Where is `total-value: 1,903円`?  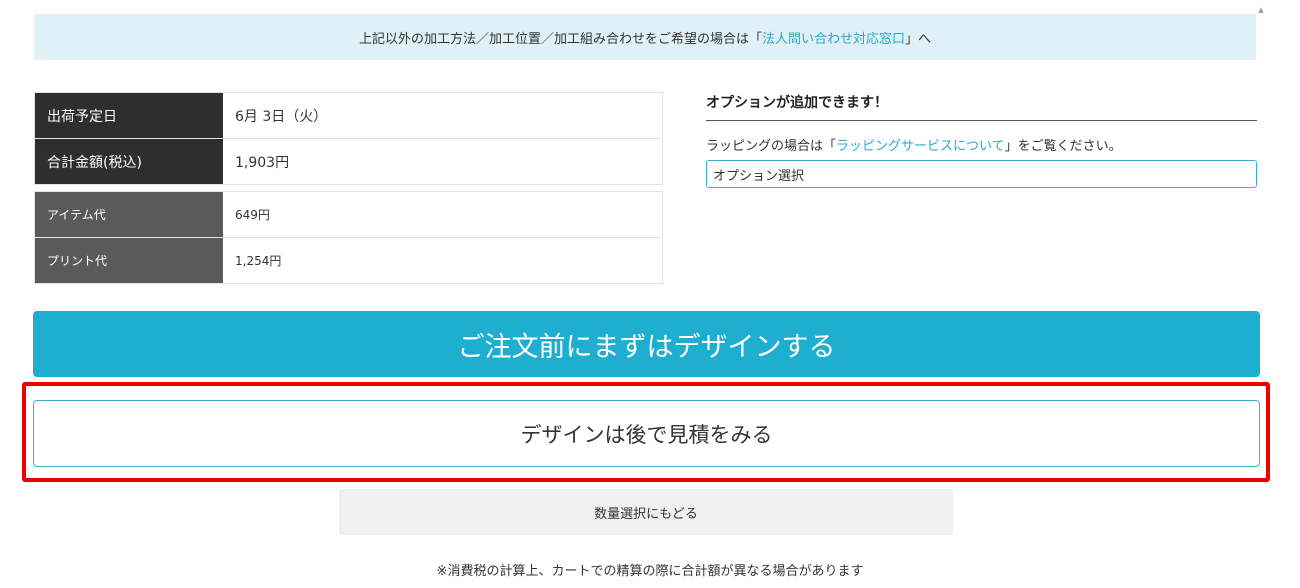 total-value: 1,903円 is located at coordinates (262, 162).